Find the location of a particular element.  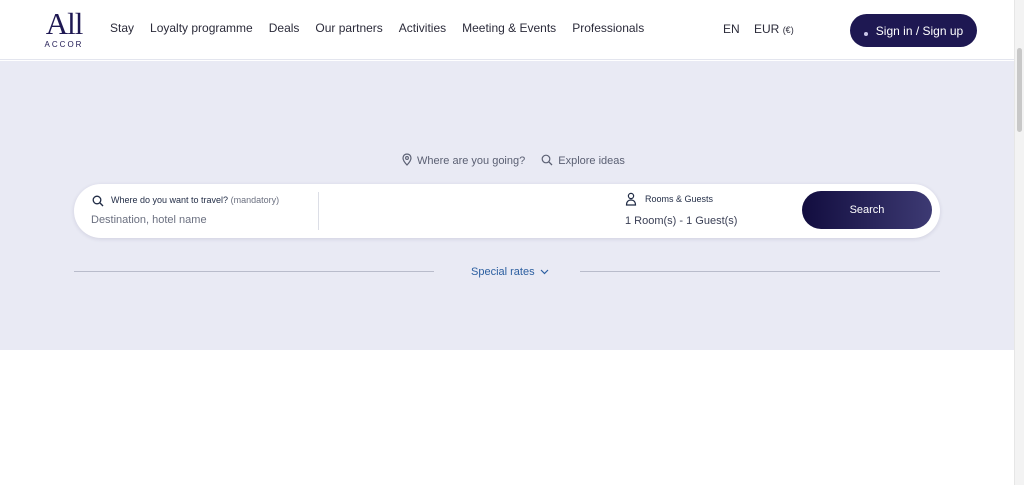

nav-item-activities: Activities is located at coordinates (422, 28).